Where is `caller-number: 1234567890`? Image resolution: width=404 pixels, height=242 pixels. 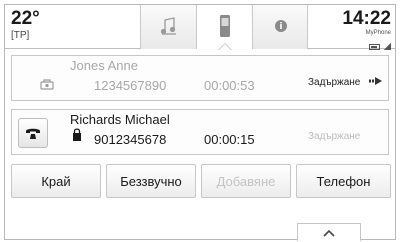
caller-number: 1234567890 is located at coordinates (130, 85).